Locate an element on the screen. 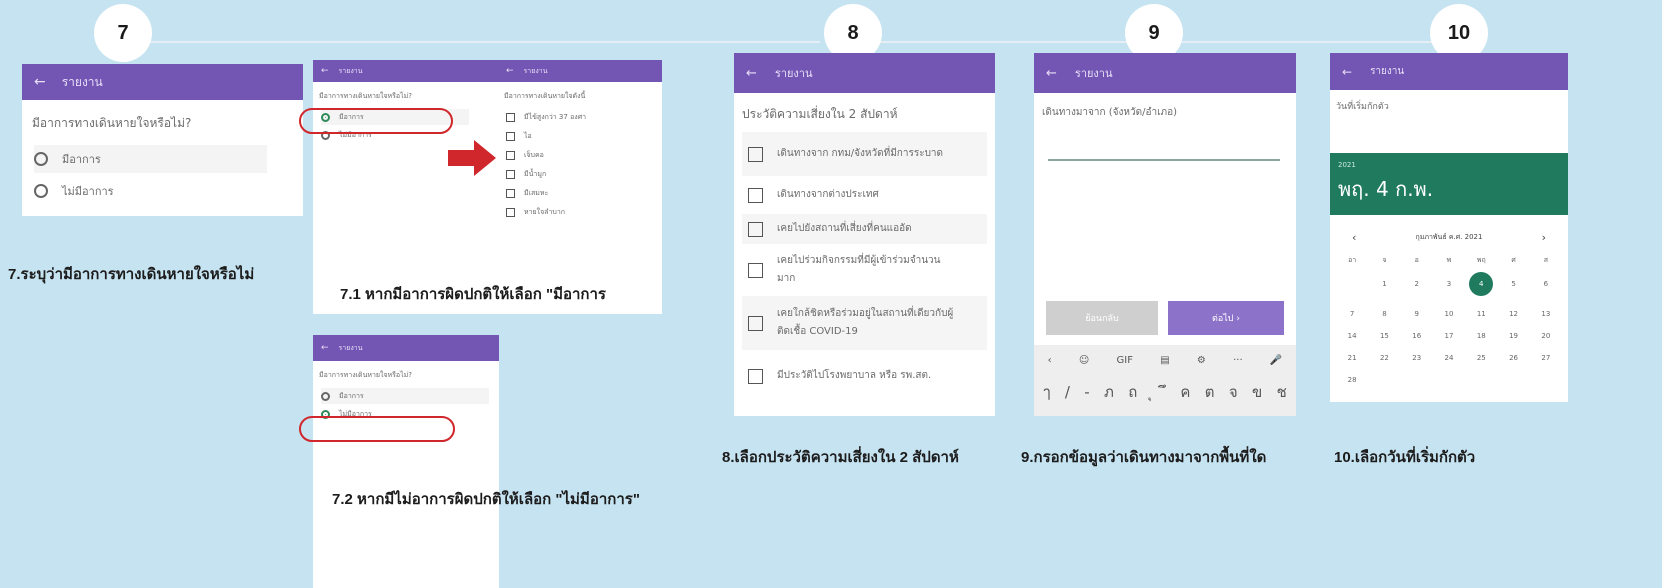 The height and width of the screenshot is (588, 1662). calendar-date-display: พฤ. 4 ก.พ. is located at coordinates (1386, 189).